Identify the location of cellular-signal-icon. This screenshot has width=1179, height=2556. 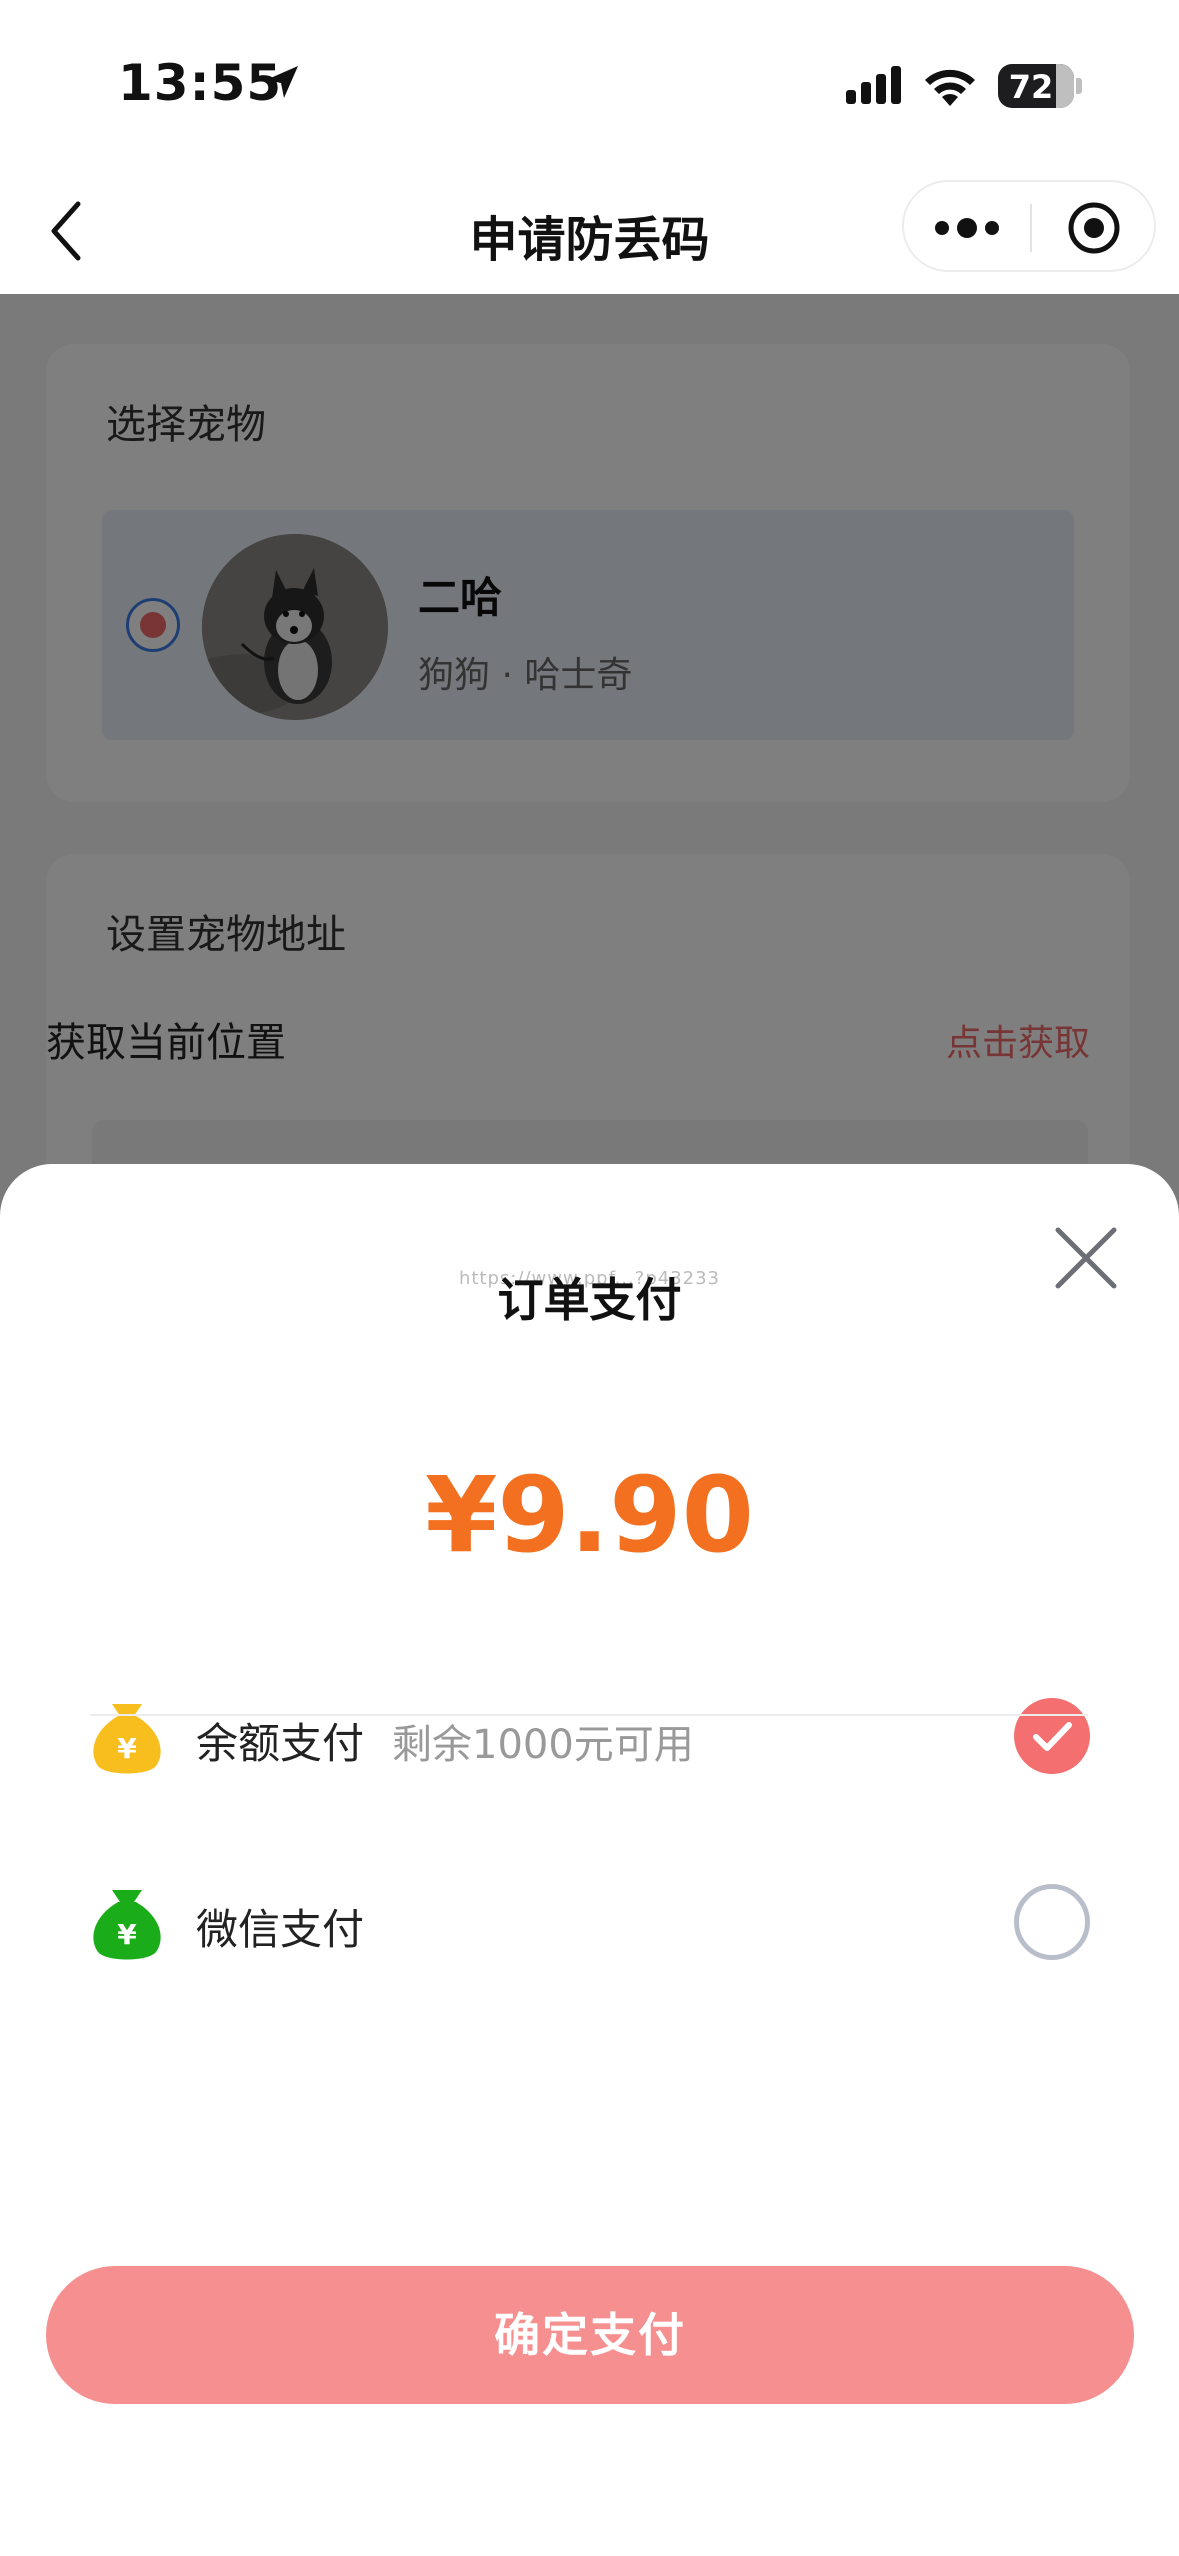
(873, 85).